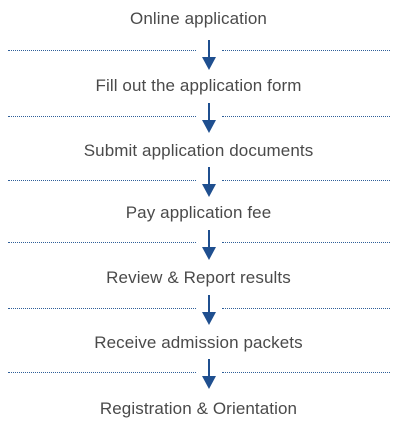 The image size is (397, 434). Describe the element at coordinates (198, 85) in the screenshot. I see `step-fill-out-application-form: Fill out the application form` at that location.